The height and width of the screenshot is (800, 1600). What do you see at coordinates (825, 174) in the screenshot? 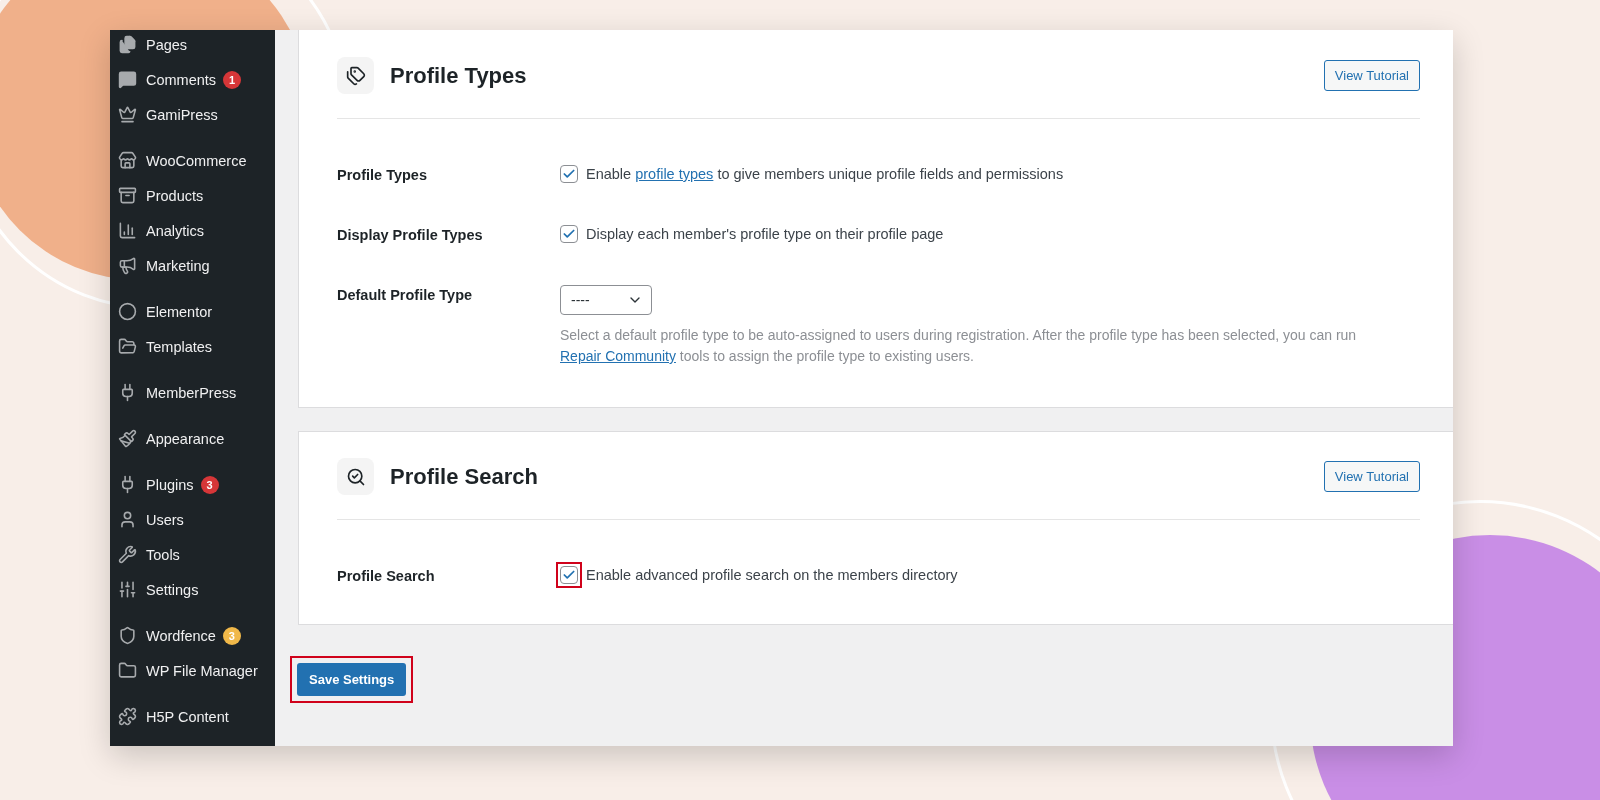
I see `option-text: Enable profile types to give members unique profile fields and permissions` at bounding box center [825, 174].